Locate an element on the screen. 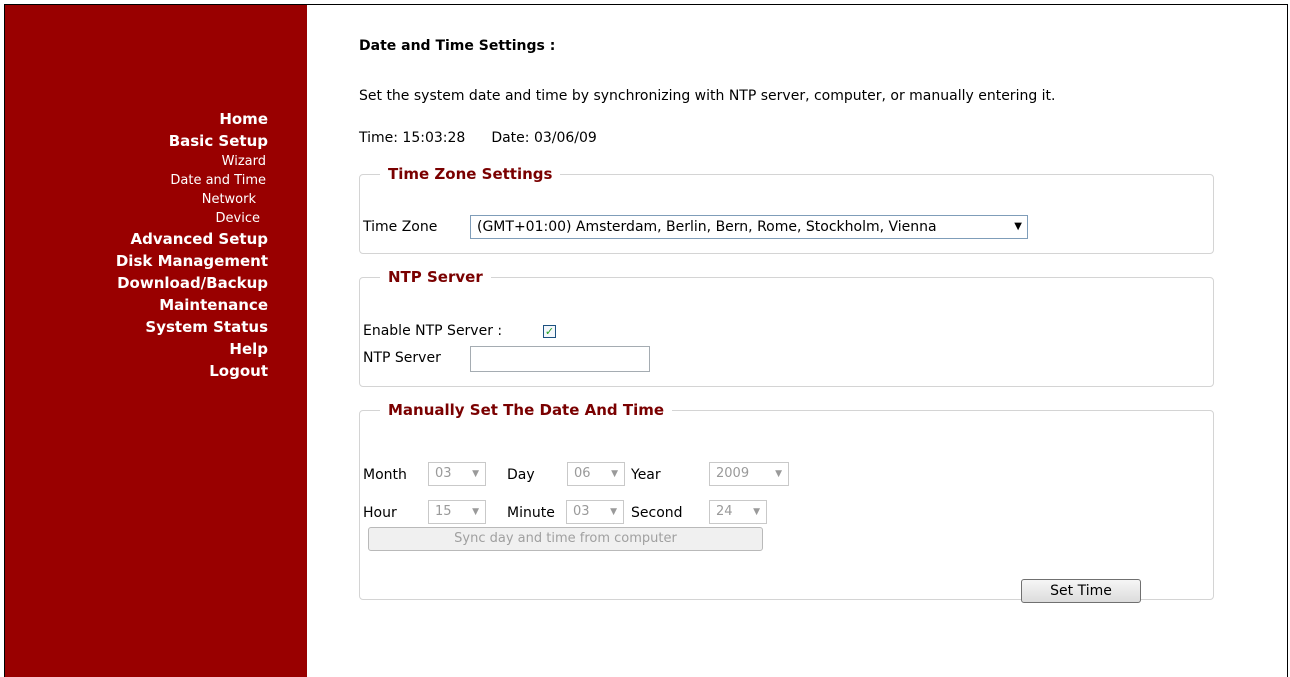 This screenshot has width=1290, height=677. year-select: 2009 ▼ is located at coordinates (749, 474).